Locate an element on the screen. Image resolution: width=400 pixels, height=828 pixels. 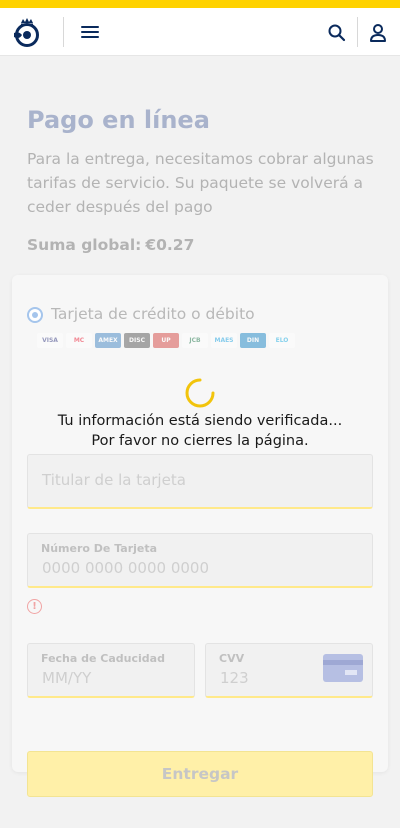
card-number-placeholder: 0000 0000 0000 0000 is located at coordinates (125, 568).